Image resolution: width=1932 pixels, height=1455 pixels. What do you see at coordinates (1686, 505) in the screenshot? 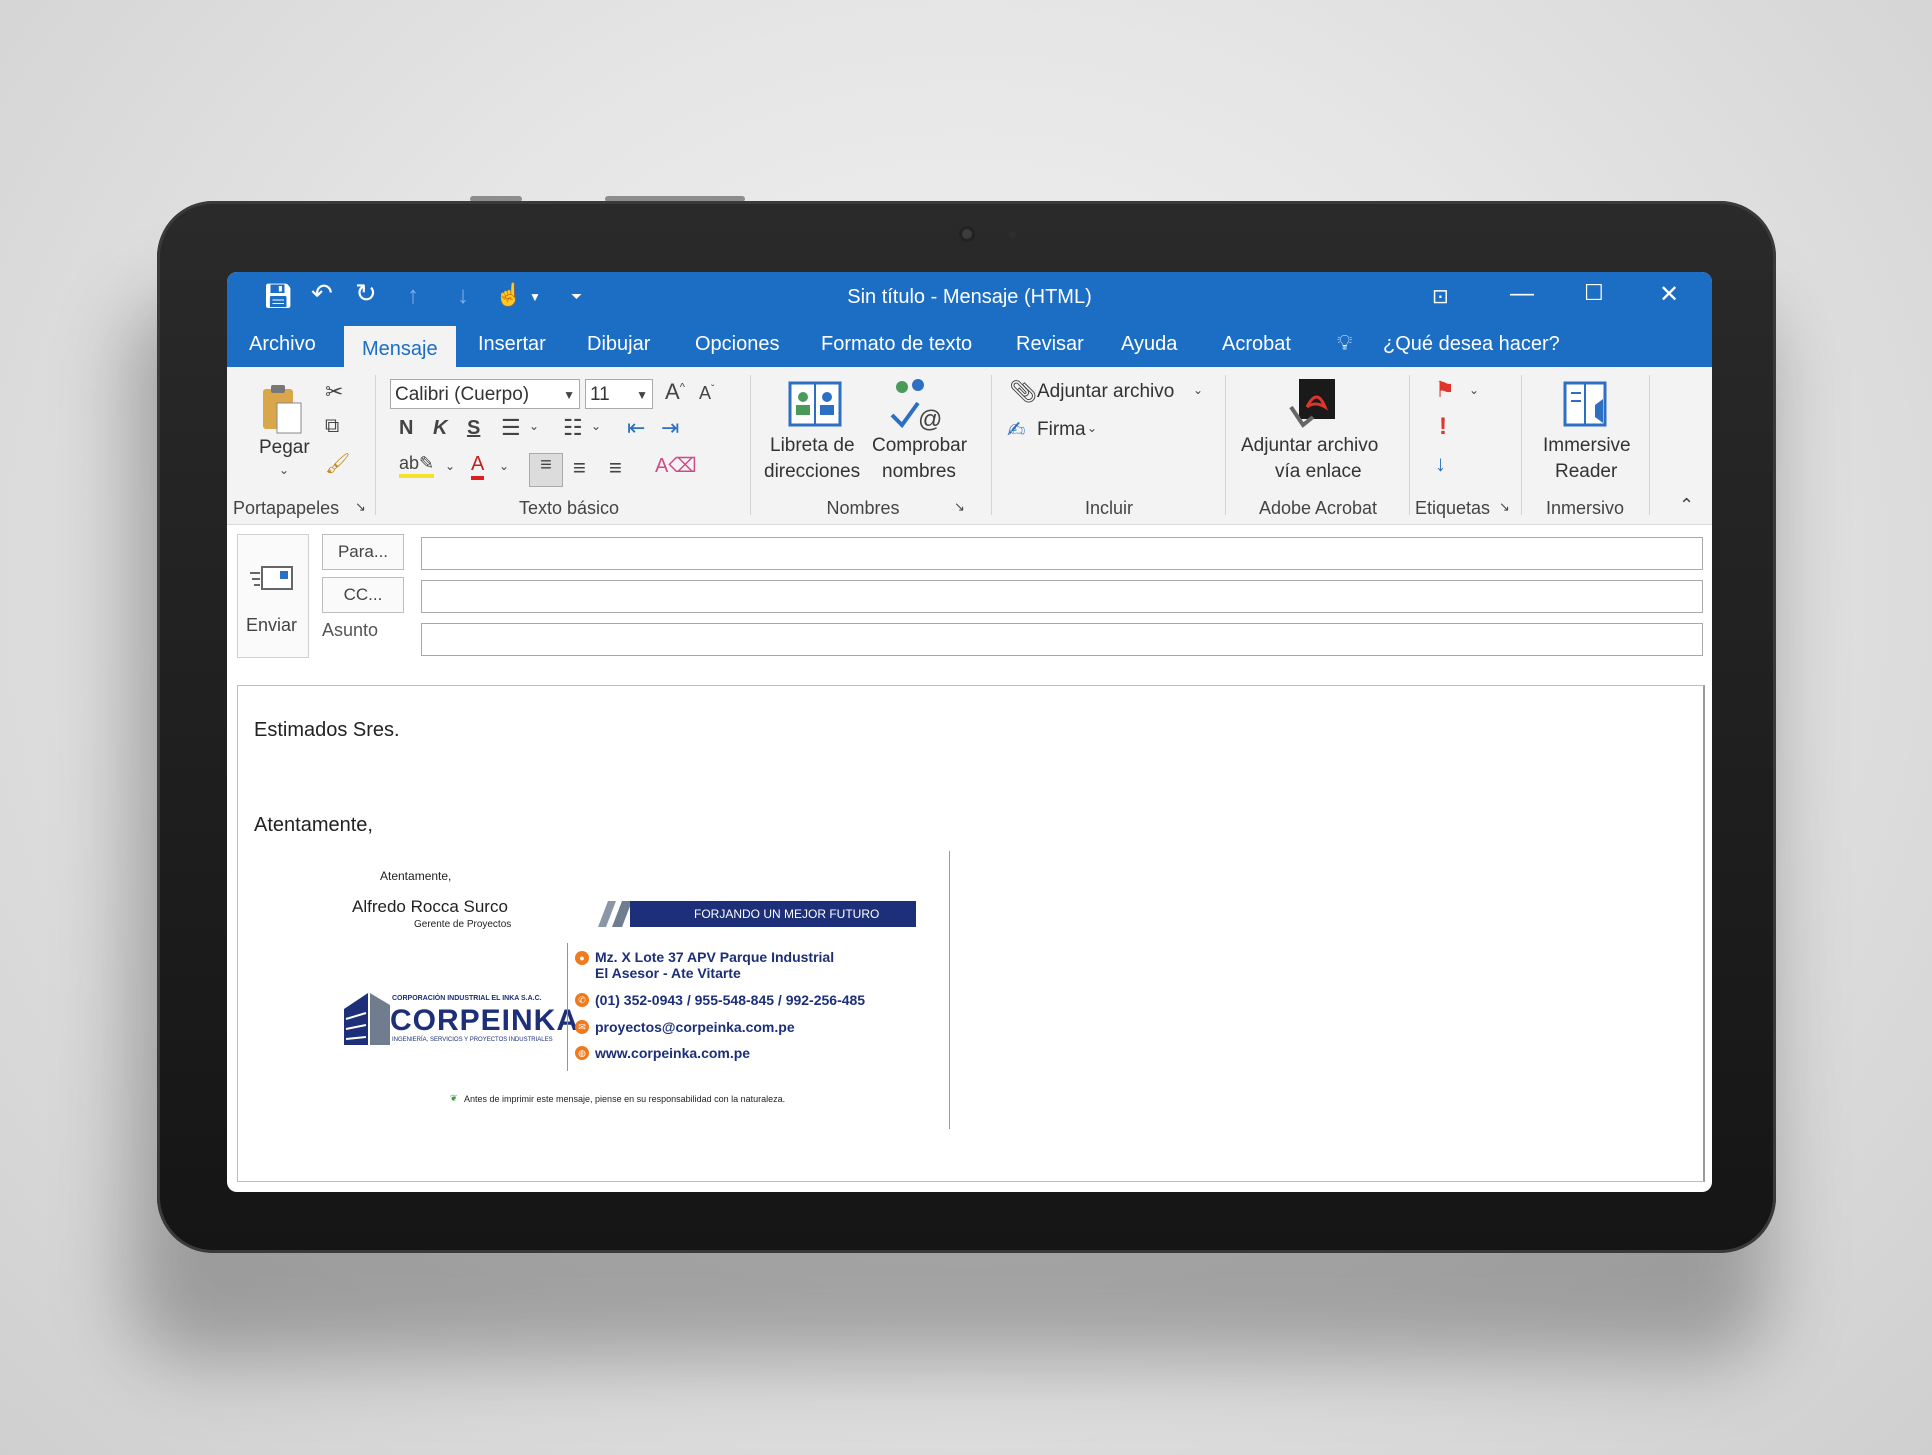
I see `collapse-ribbon-icon: ⌃` at bounding box center [1686, 505].